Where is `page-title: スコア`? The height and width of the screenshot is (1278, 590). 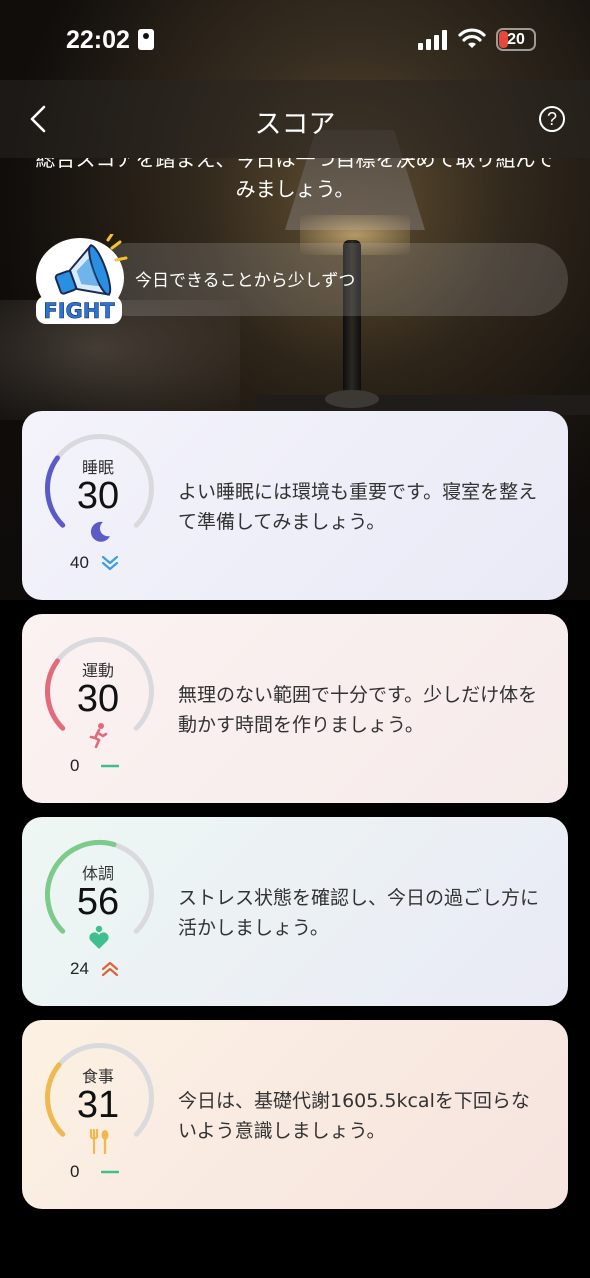
page-title: スコア is located at coordinates (295, 124).